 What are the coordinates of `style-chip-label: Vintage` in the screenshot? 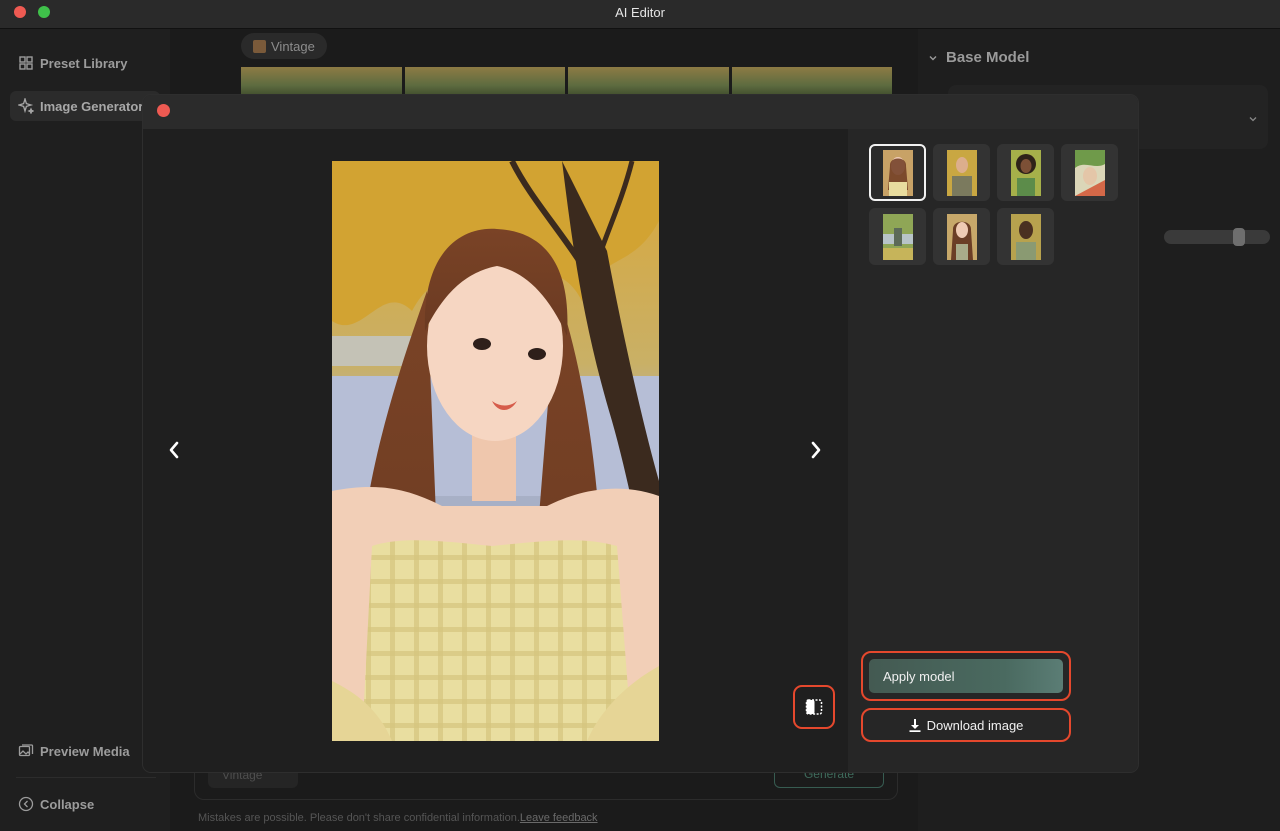 It's located at (293, 46).